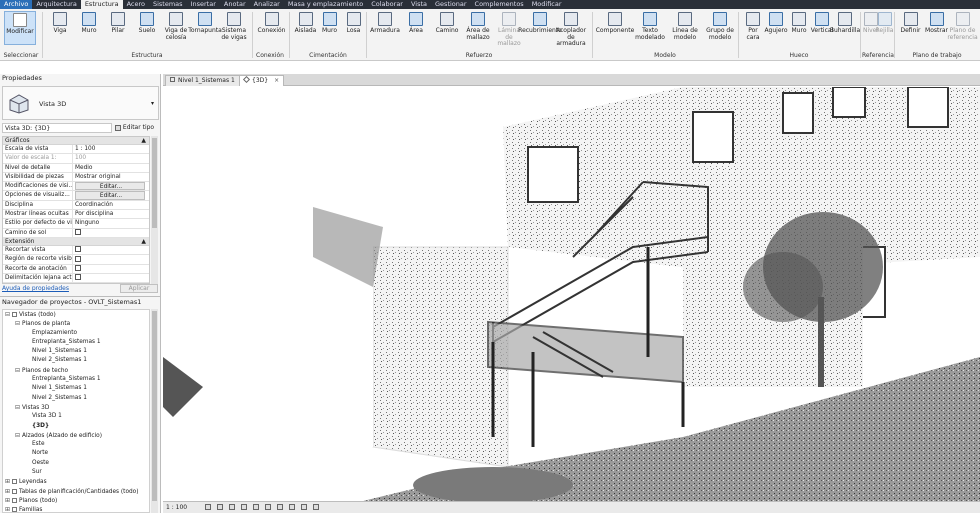 The image size is (980, 513). Describe the element at coordinates (76, 205) in the screenshot. I see `property-row: Disciplina Coordinación` at that location.